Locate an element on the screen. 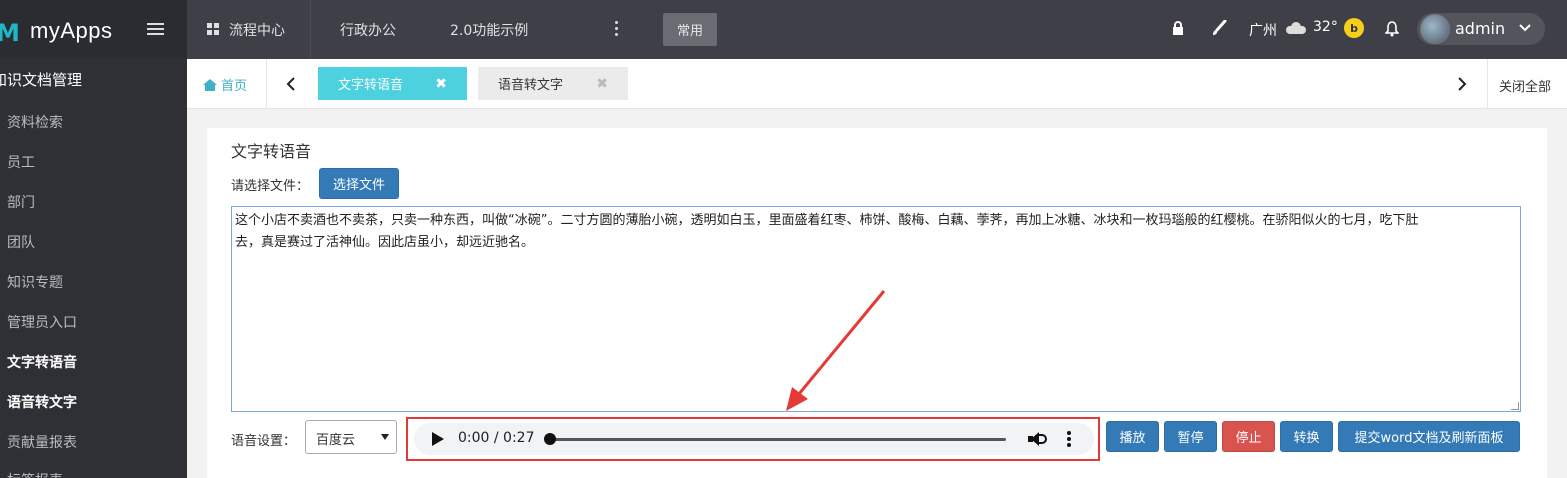  sidebar-item-tag-report: 标签报表 is located at coordinates (35, 474).